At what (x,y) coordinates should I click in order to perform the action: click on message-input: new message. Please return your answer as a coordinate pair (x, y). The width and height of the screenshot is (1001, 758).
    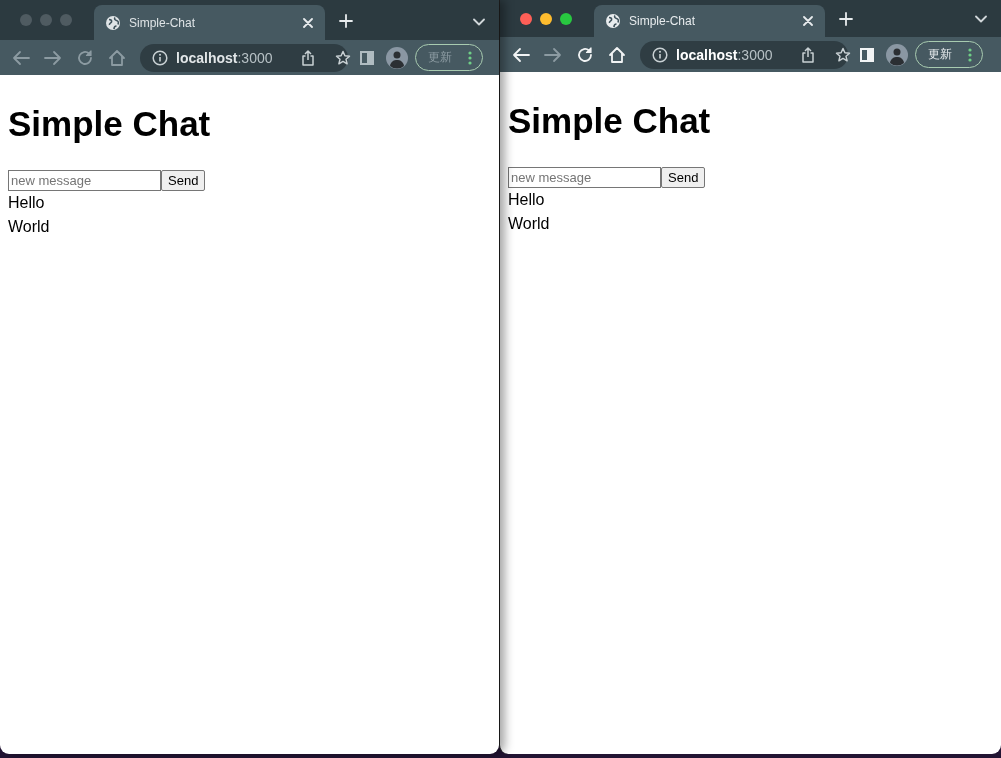
    Looking at the image, I should click on (584, 177).